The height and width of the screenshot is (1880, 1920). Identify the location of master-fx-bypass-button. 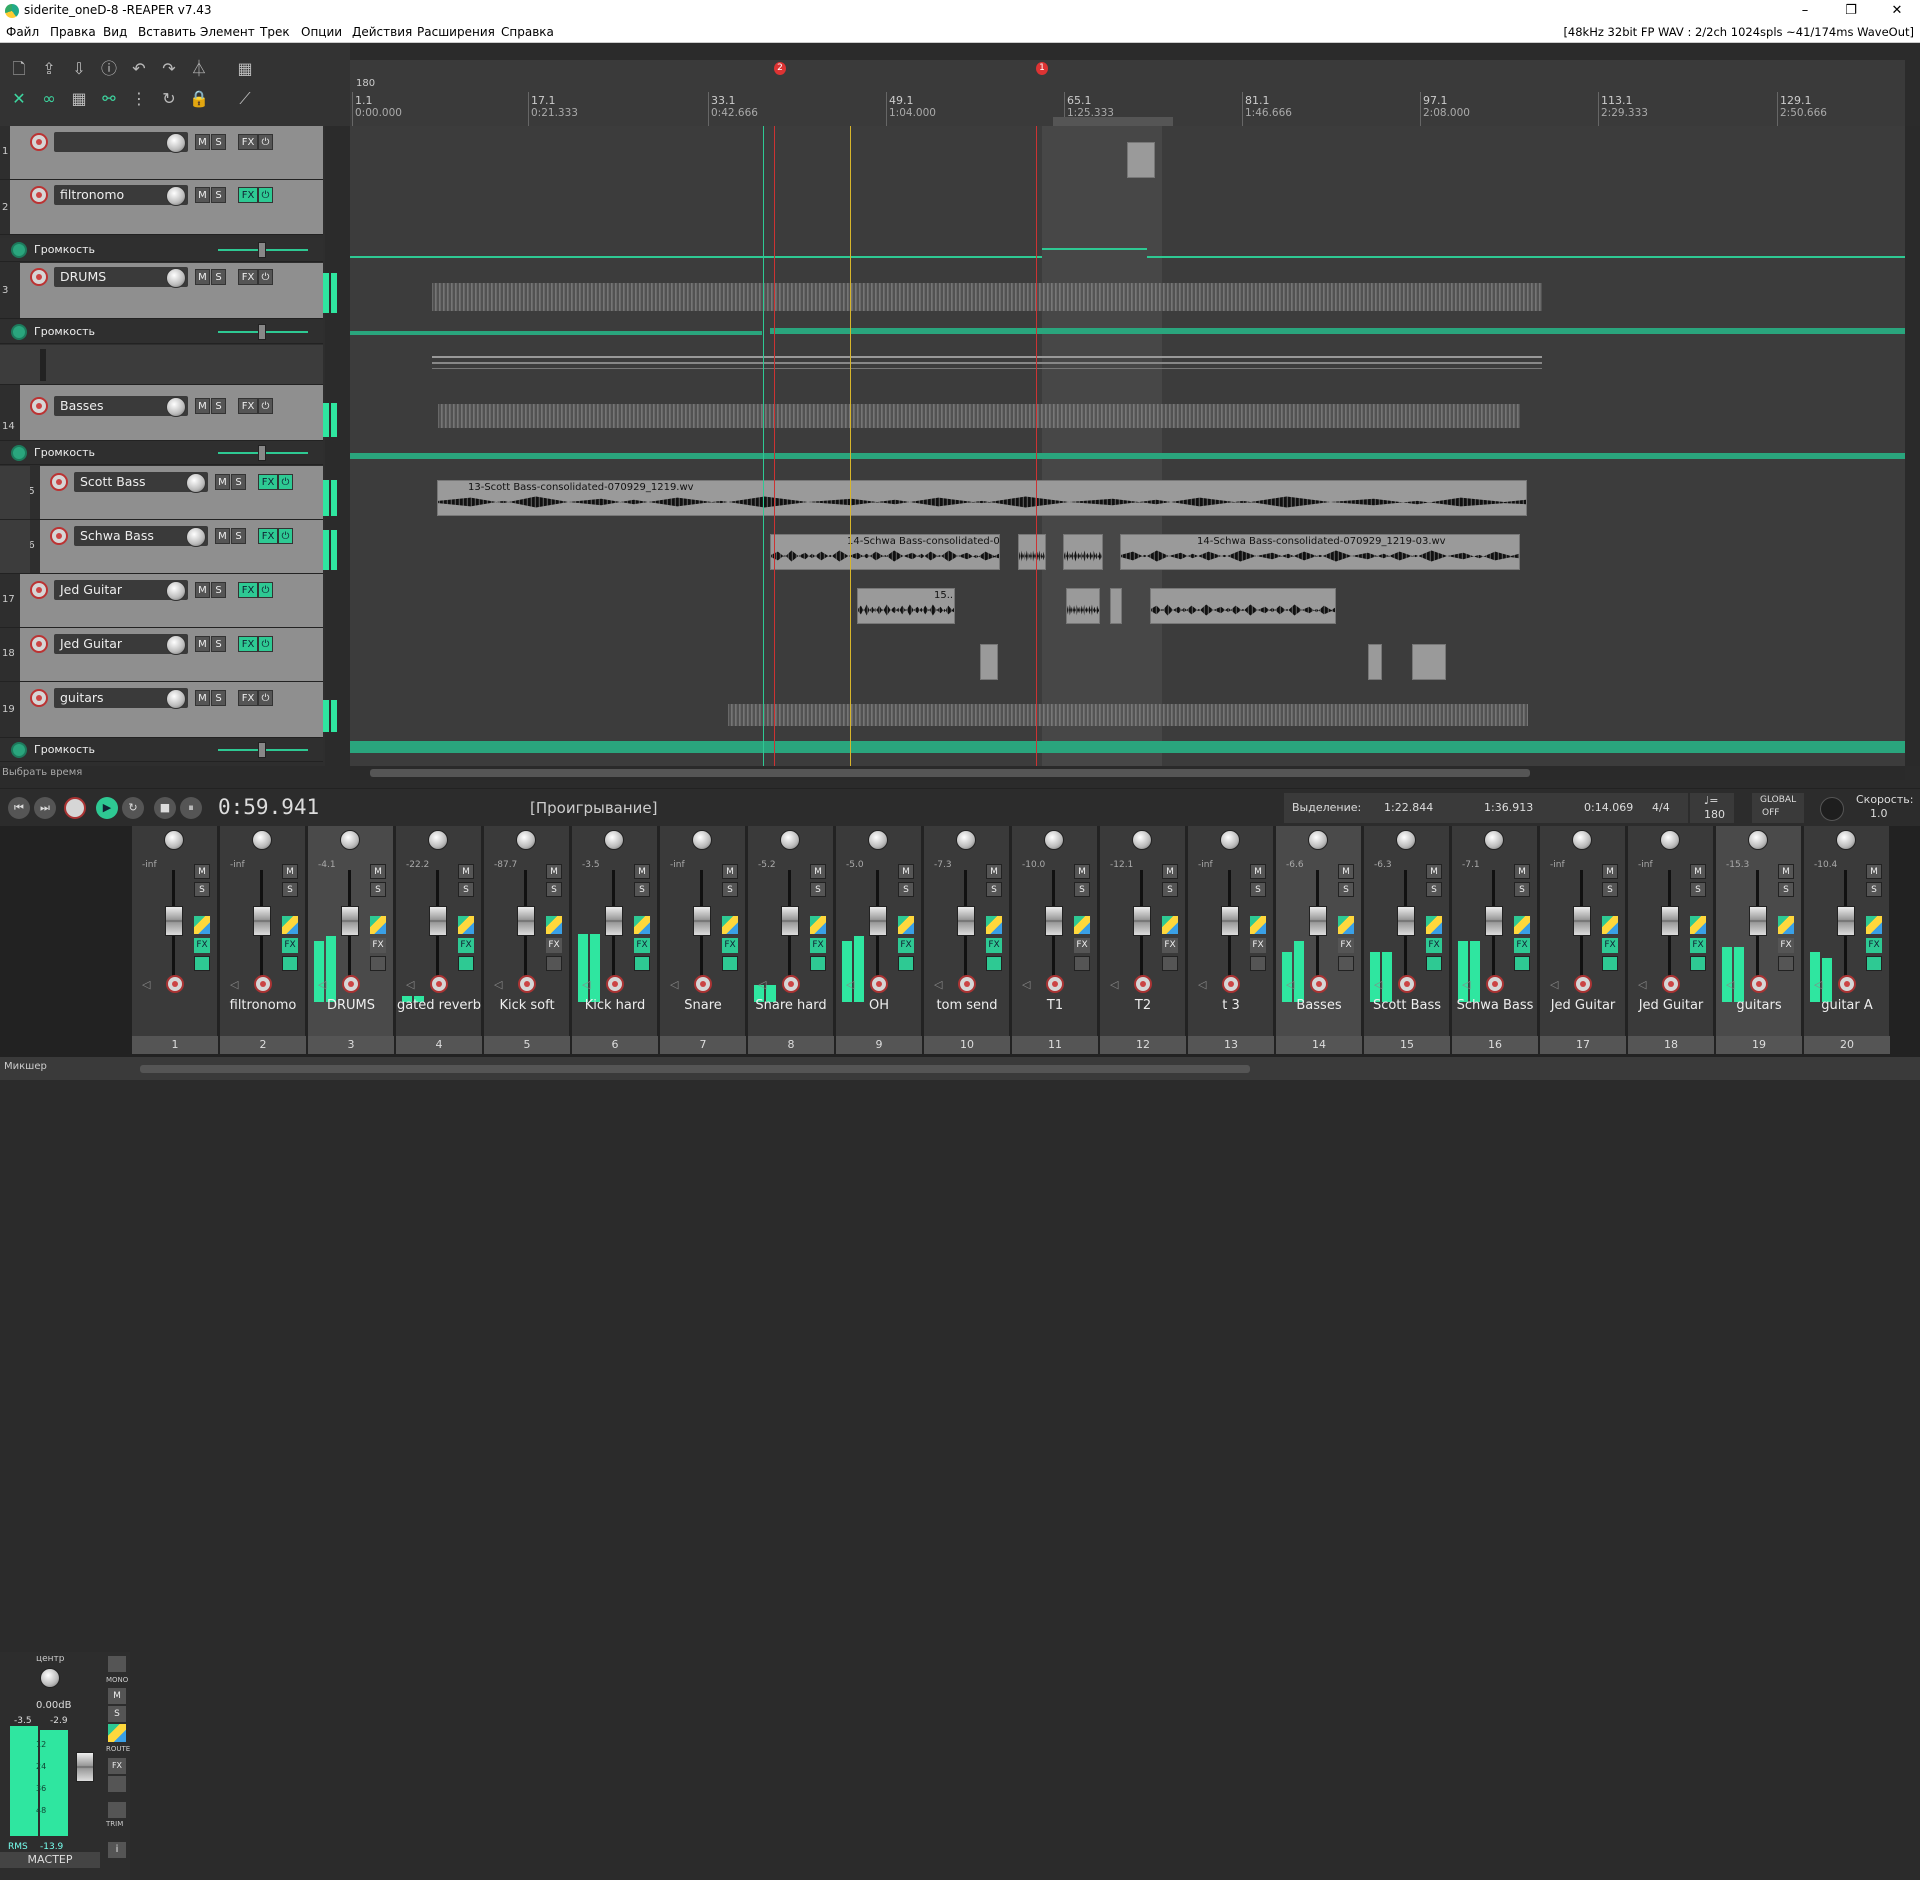
(117, 1784).